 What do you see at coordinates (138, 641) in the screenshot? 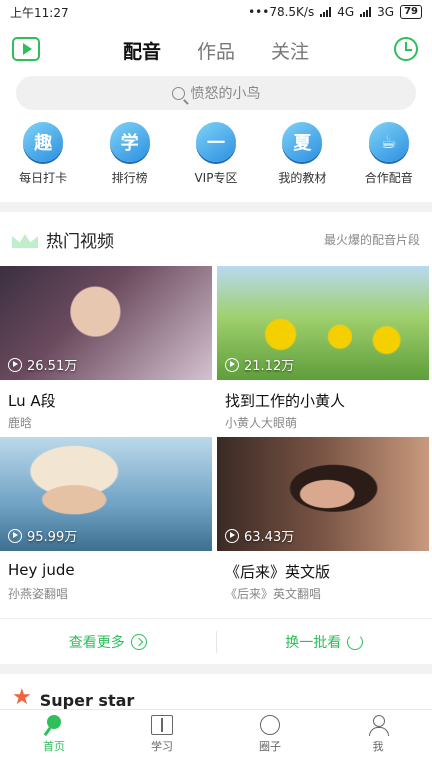
I see `chevron-right-icon` at bounding box center [138, 641].